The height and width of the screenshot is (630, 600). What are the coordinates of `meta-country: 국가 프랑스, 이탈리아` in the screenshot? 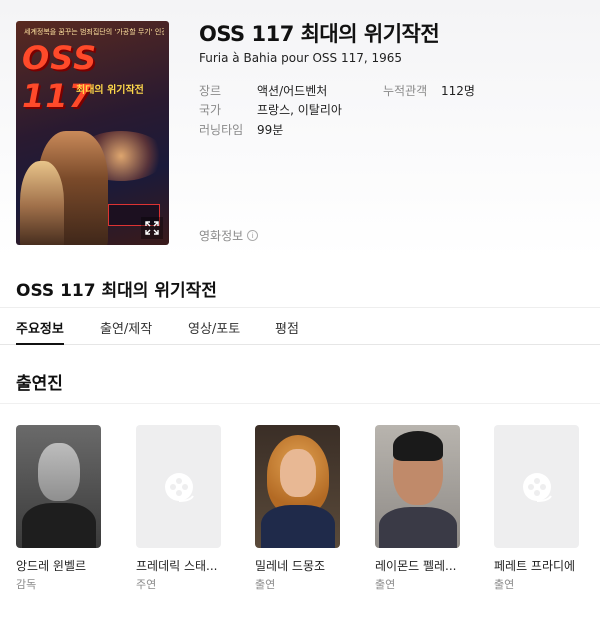 It's located at (270, 109).